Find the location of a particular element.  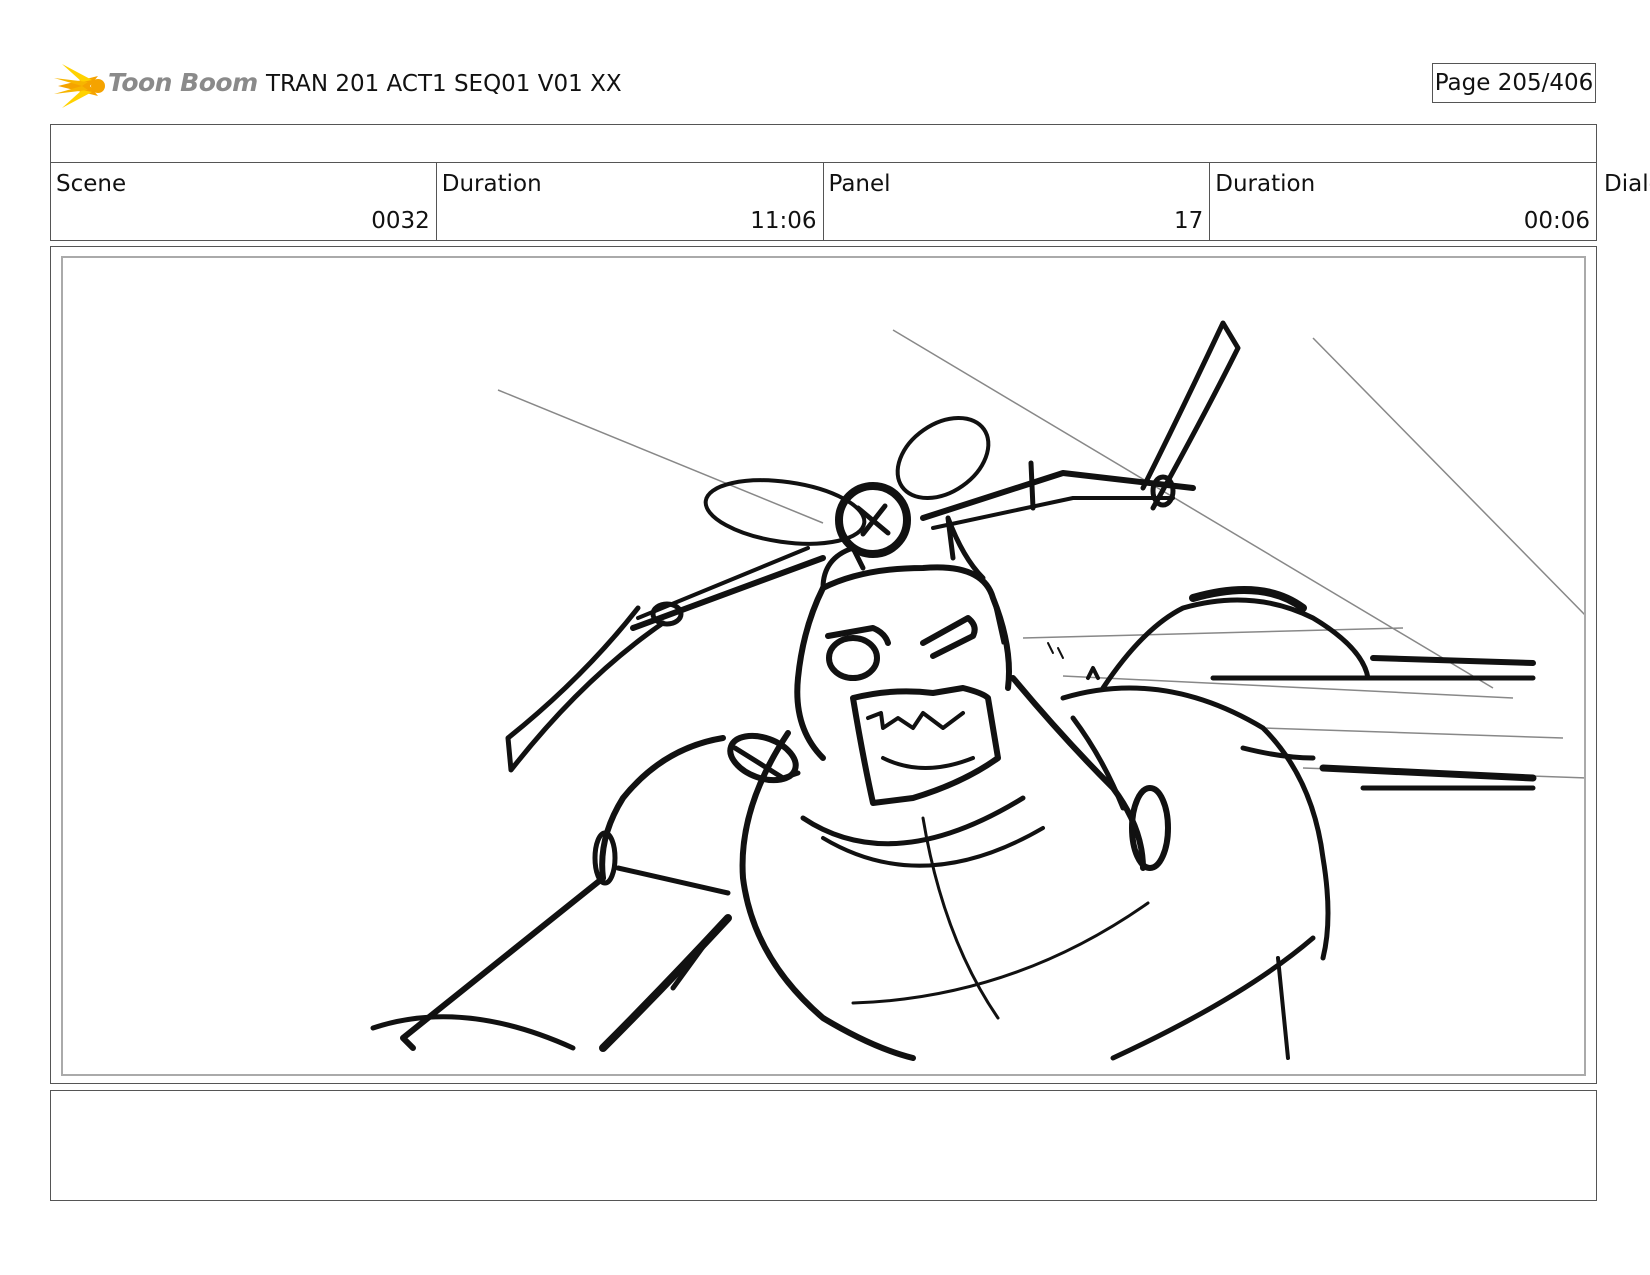

scene-value: 0032 is located at coordinates (400, 221).